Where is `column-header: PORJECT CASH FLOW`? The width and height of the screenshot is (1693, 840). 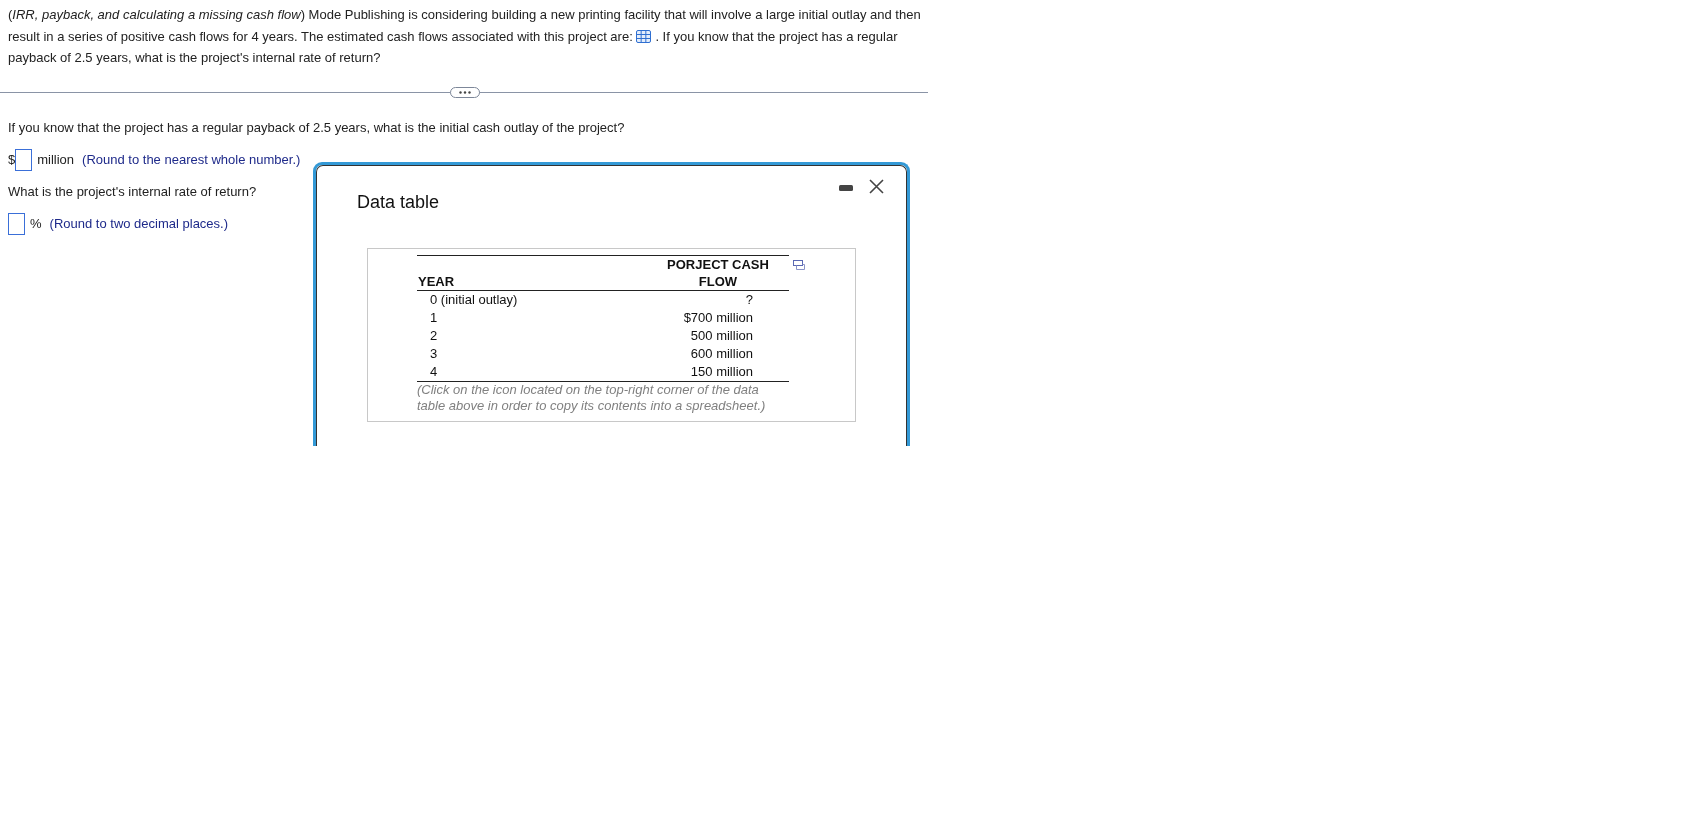
column-header: PORJECT CASH FLOW is located at coordinates (718, 273).